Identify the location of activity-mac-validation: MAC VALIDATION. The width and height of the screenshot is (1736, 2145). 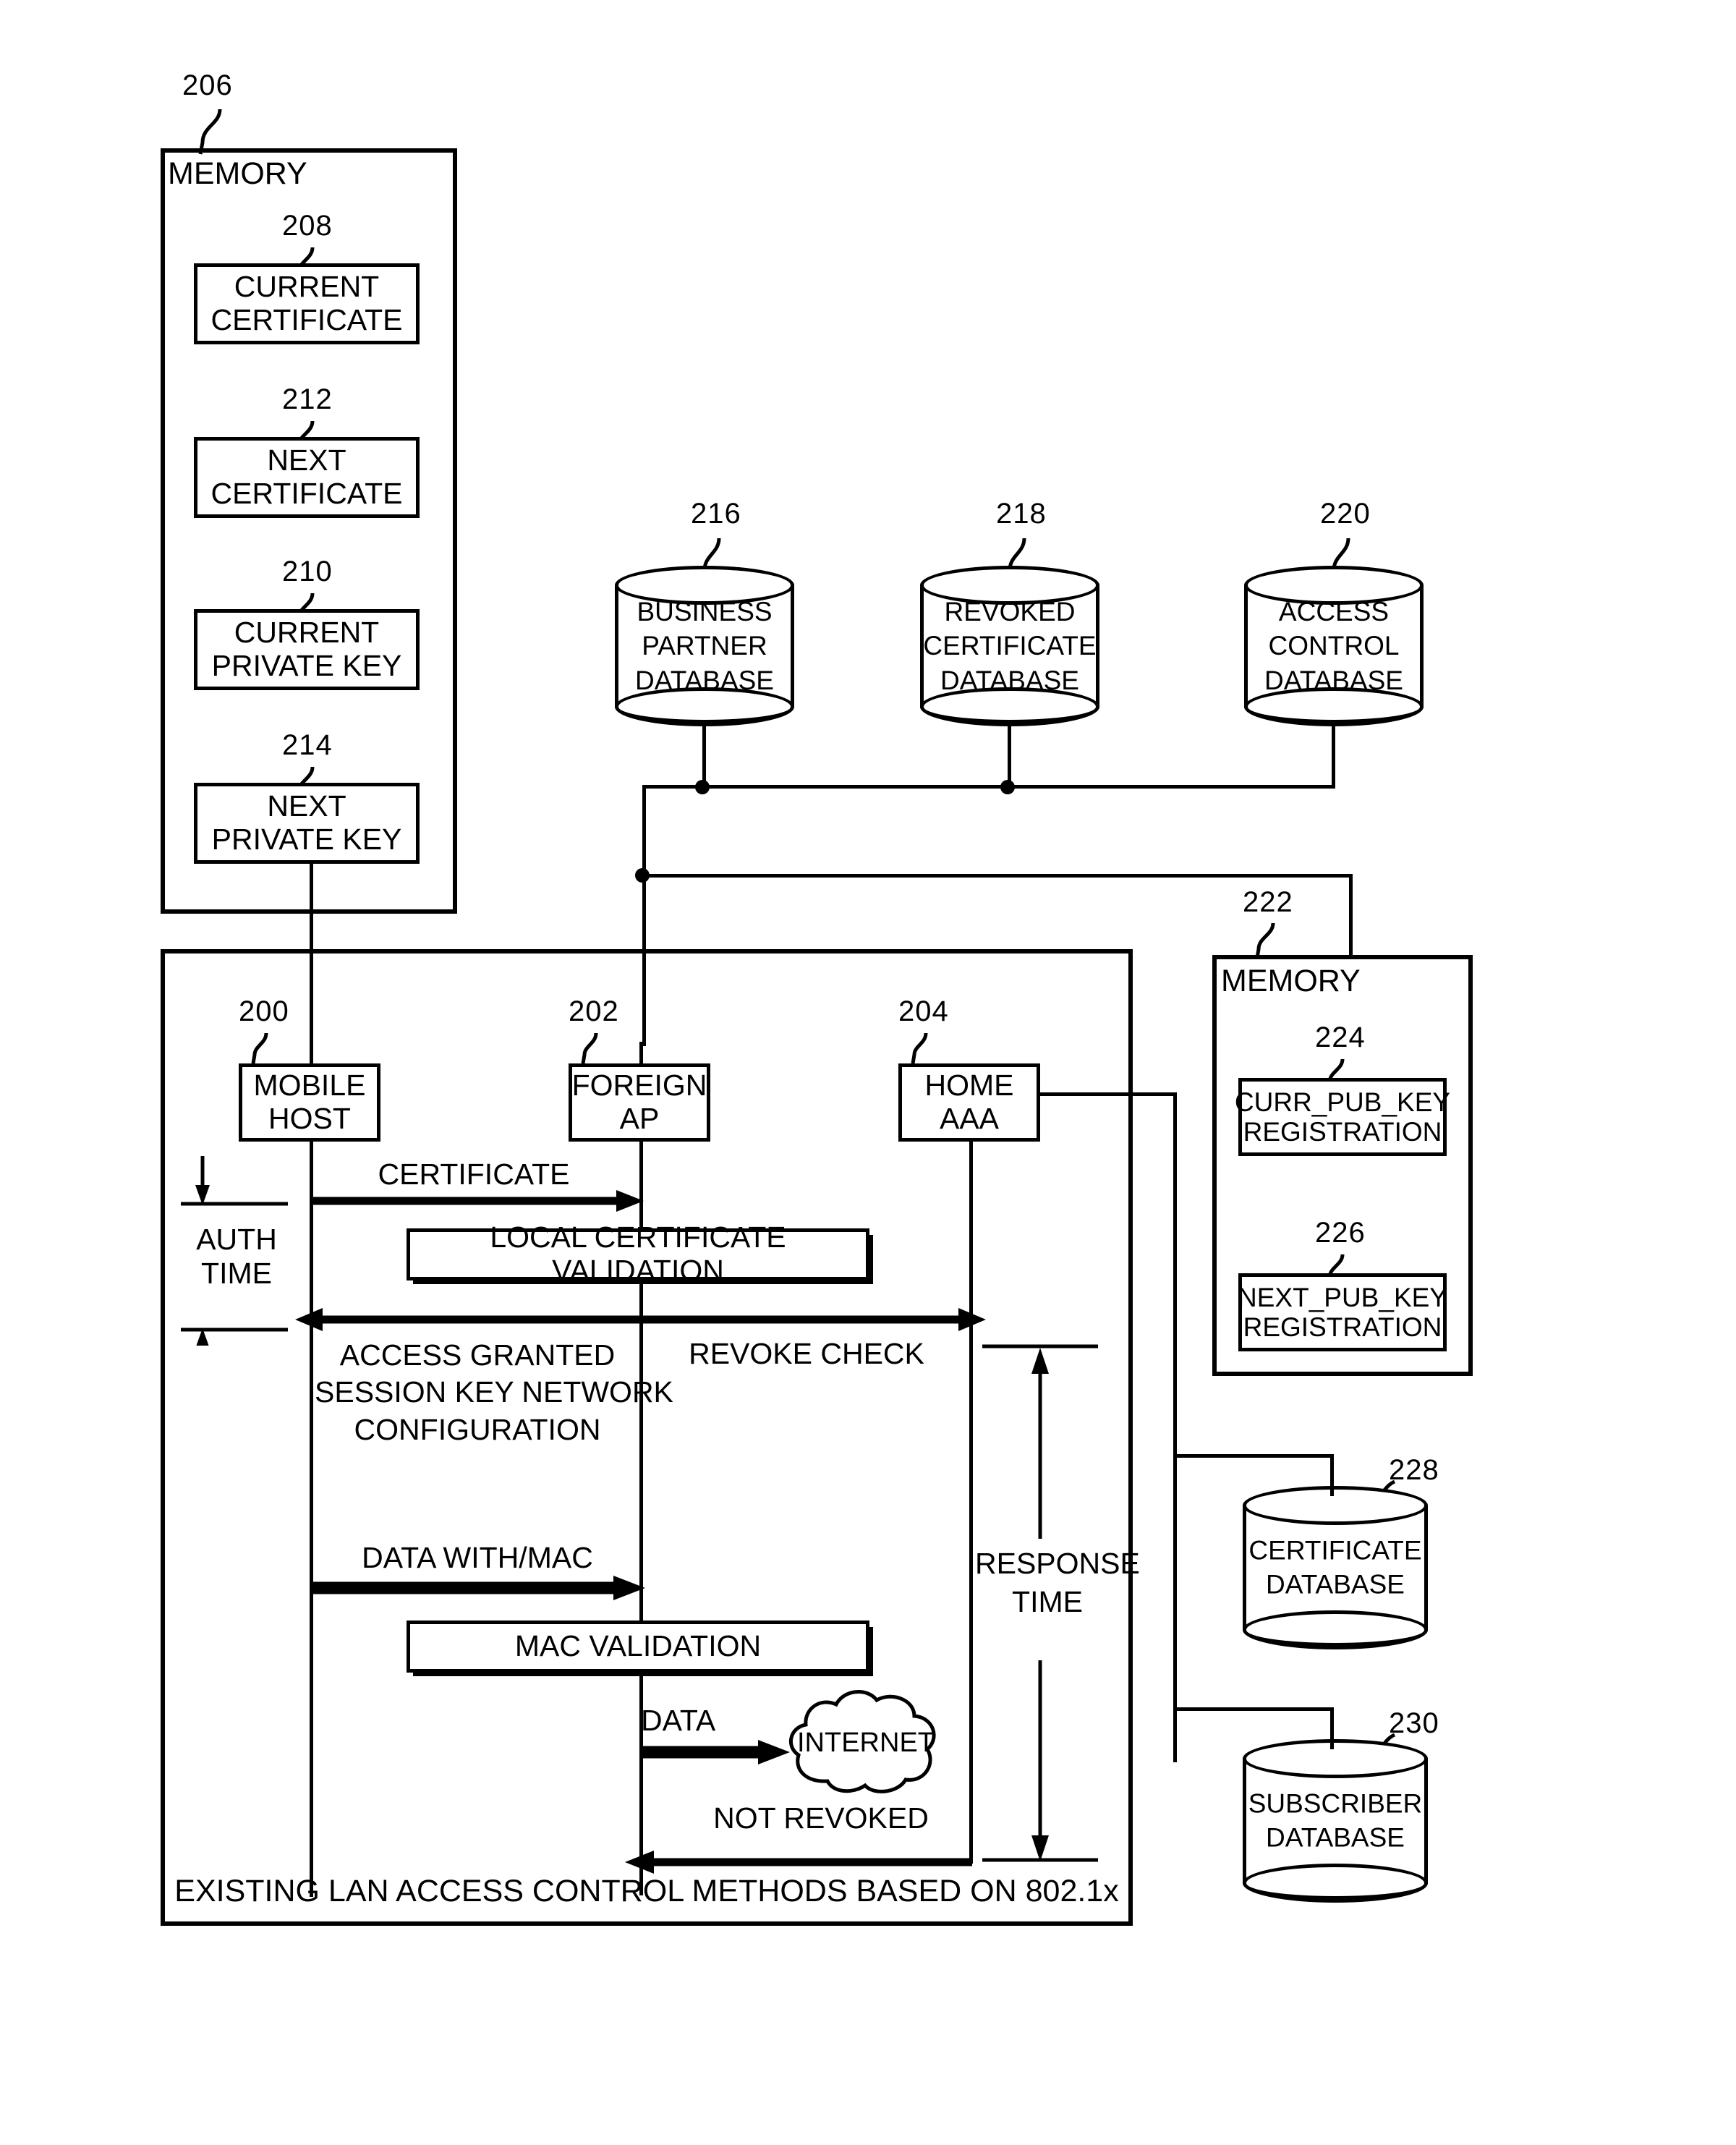
(638, 1647).